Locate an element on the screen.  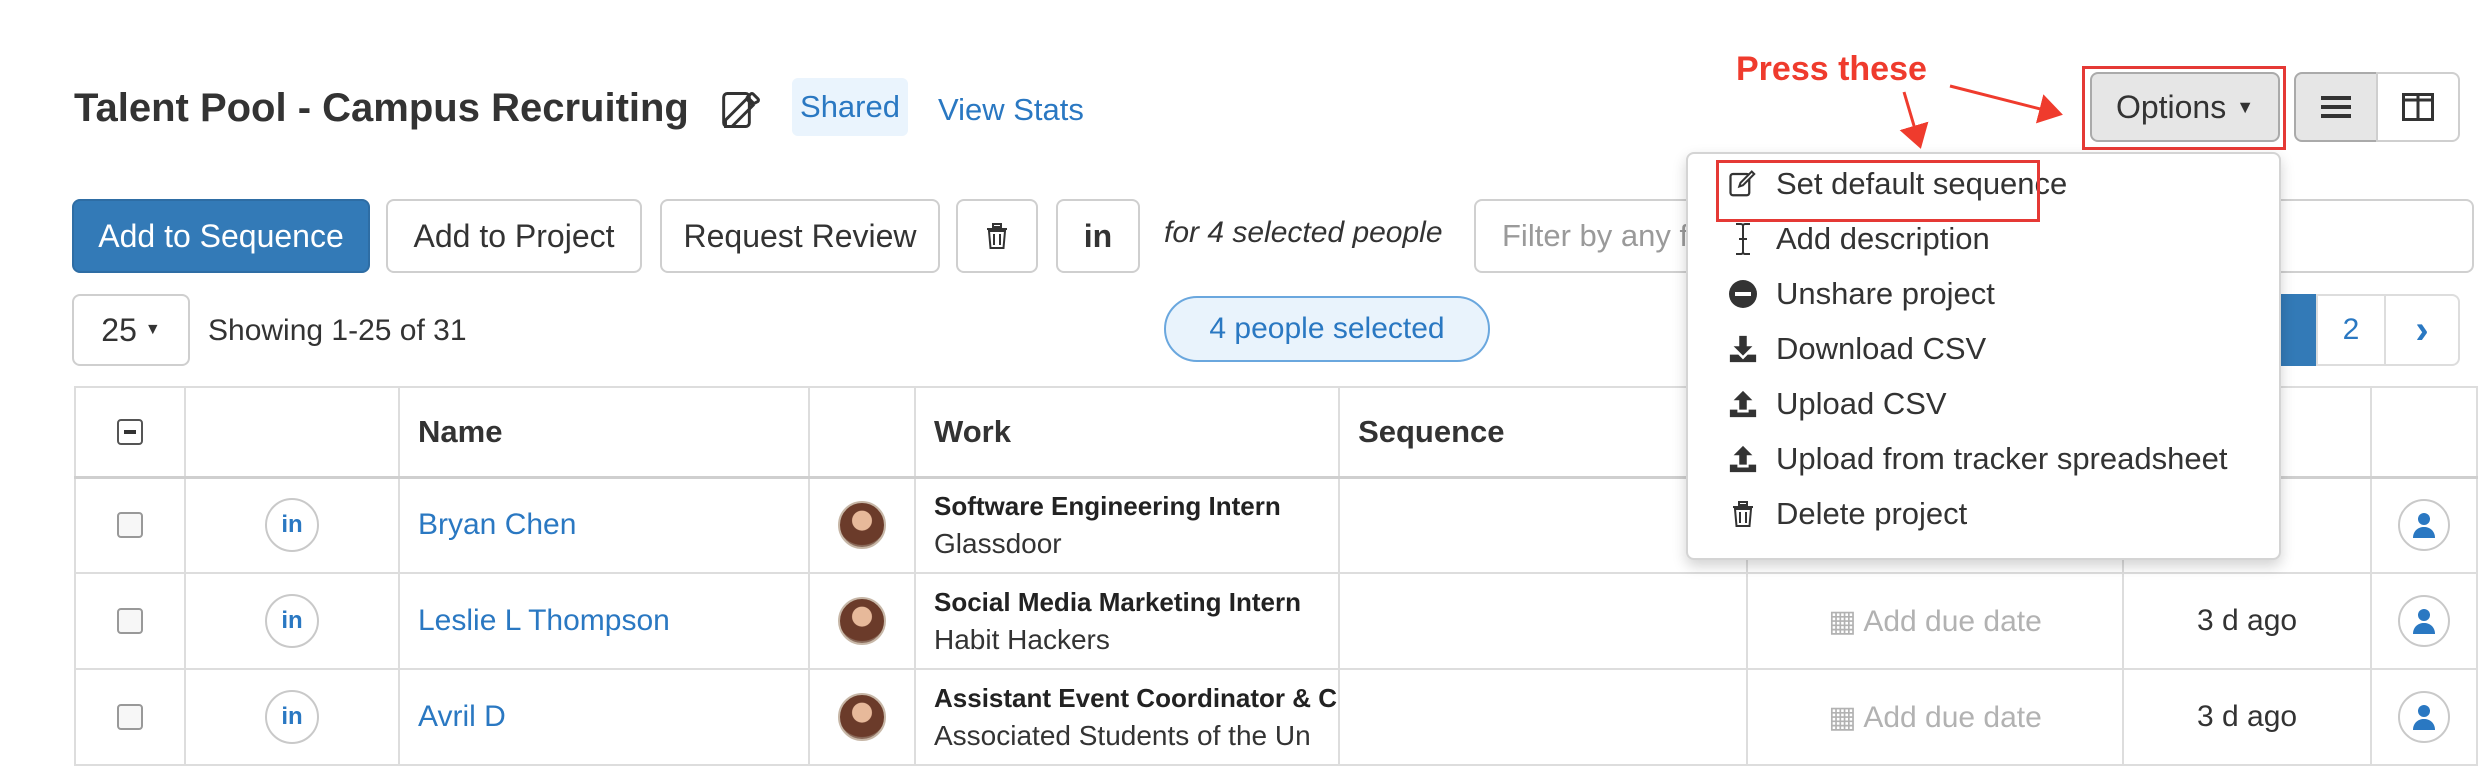
arrow-to-options is located at coordinates (2006, 104).